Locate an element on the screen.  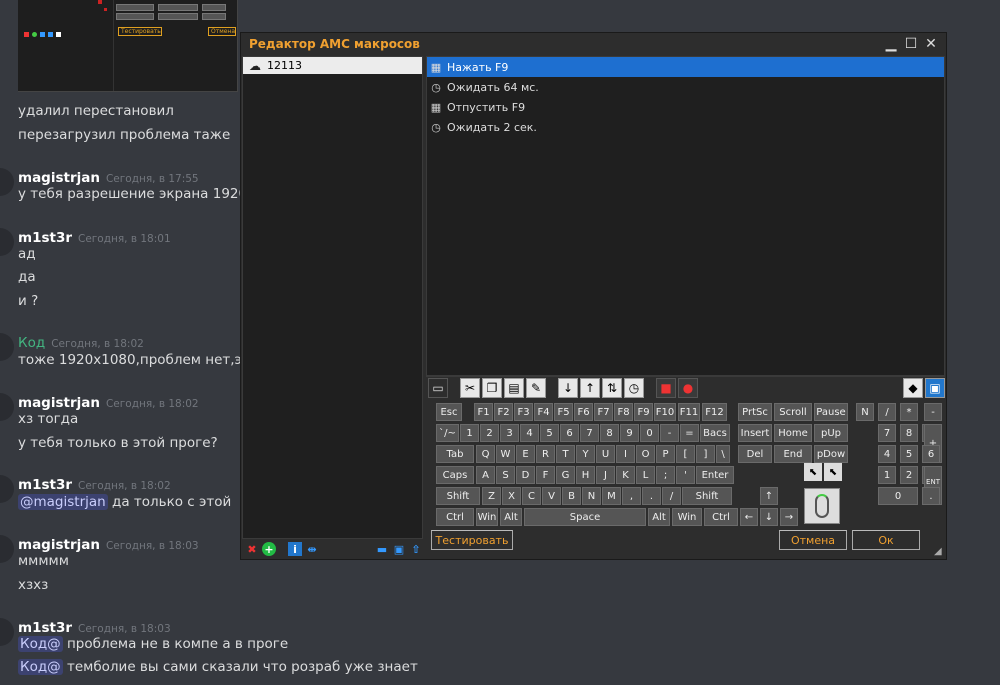
key-pup: pUp is located at coordinates (831, 433).